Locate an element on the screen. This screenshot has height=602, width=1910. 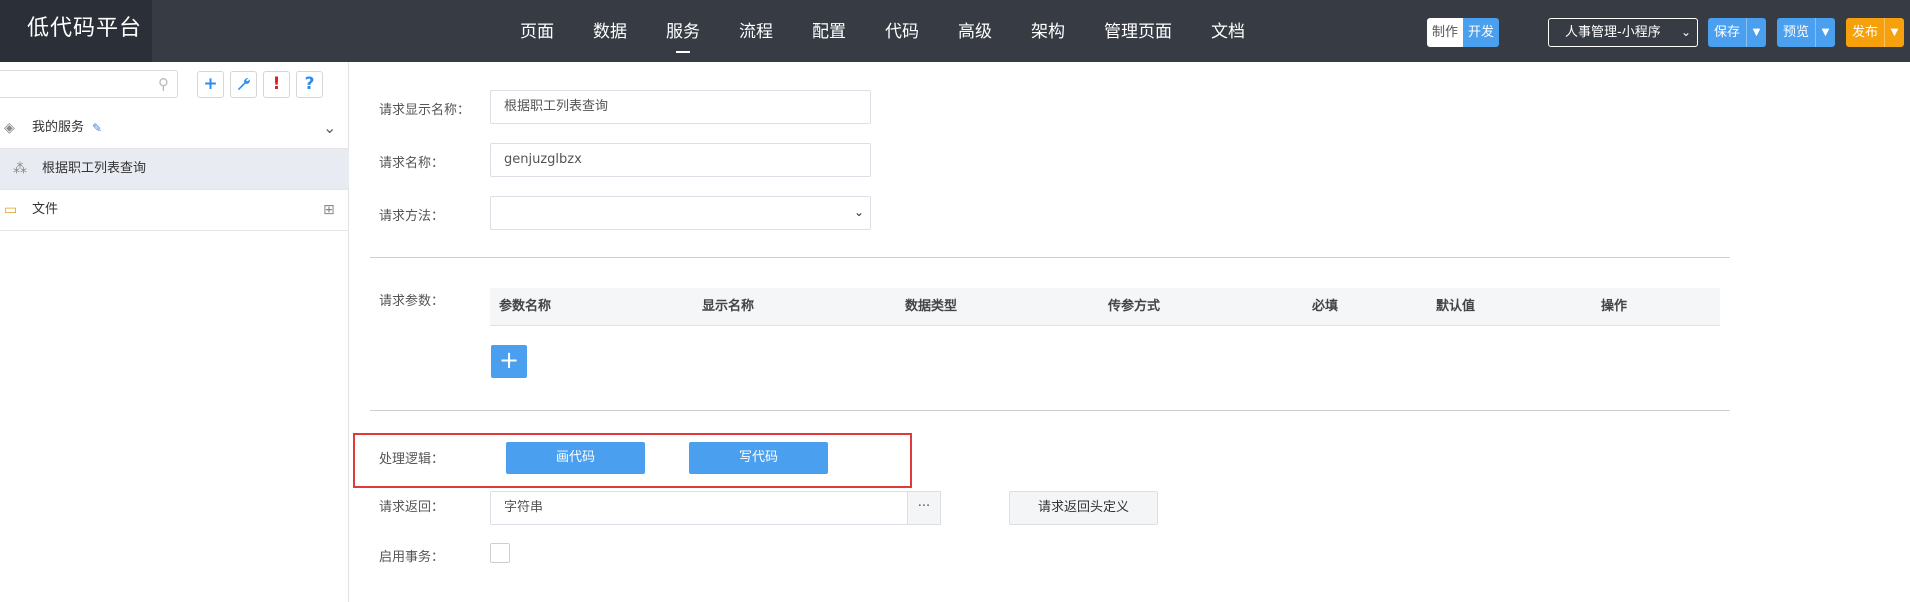
col-actions: 操作 is located at coordinates (1614, 306).